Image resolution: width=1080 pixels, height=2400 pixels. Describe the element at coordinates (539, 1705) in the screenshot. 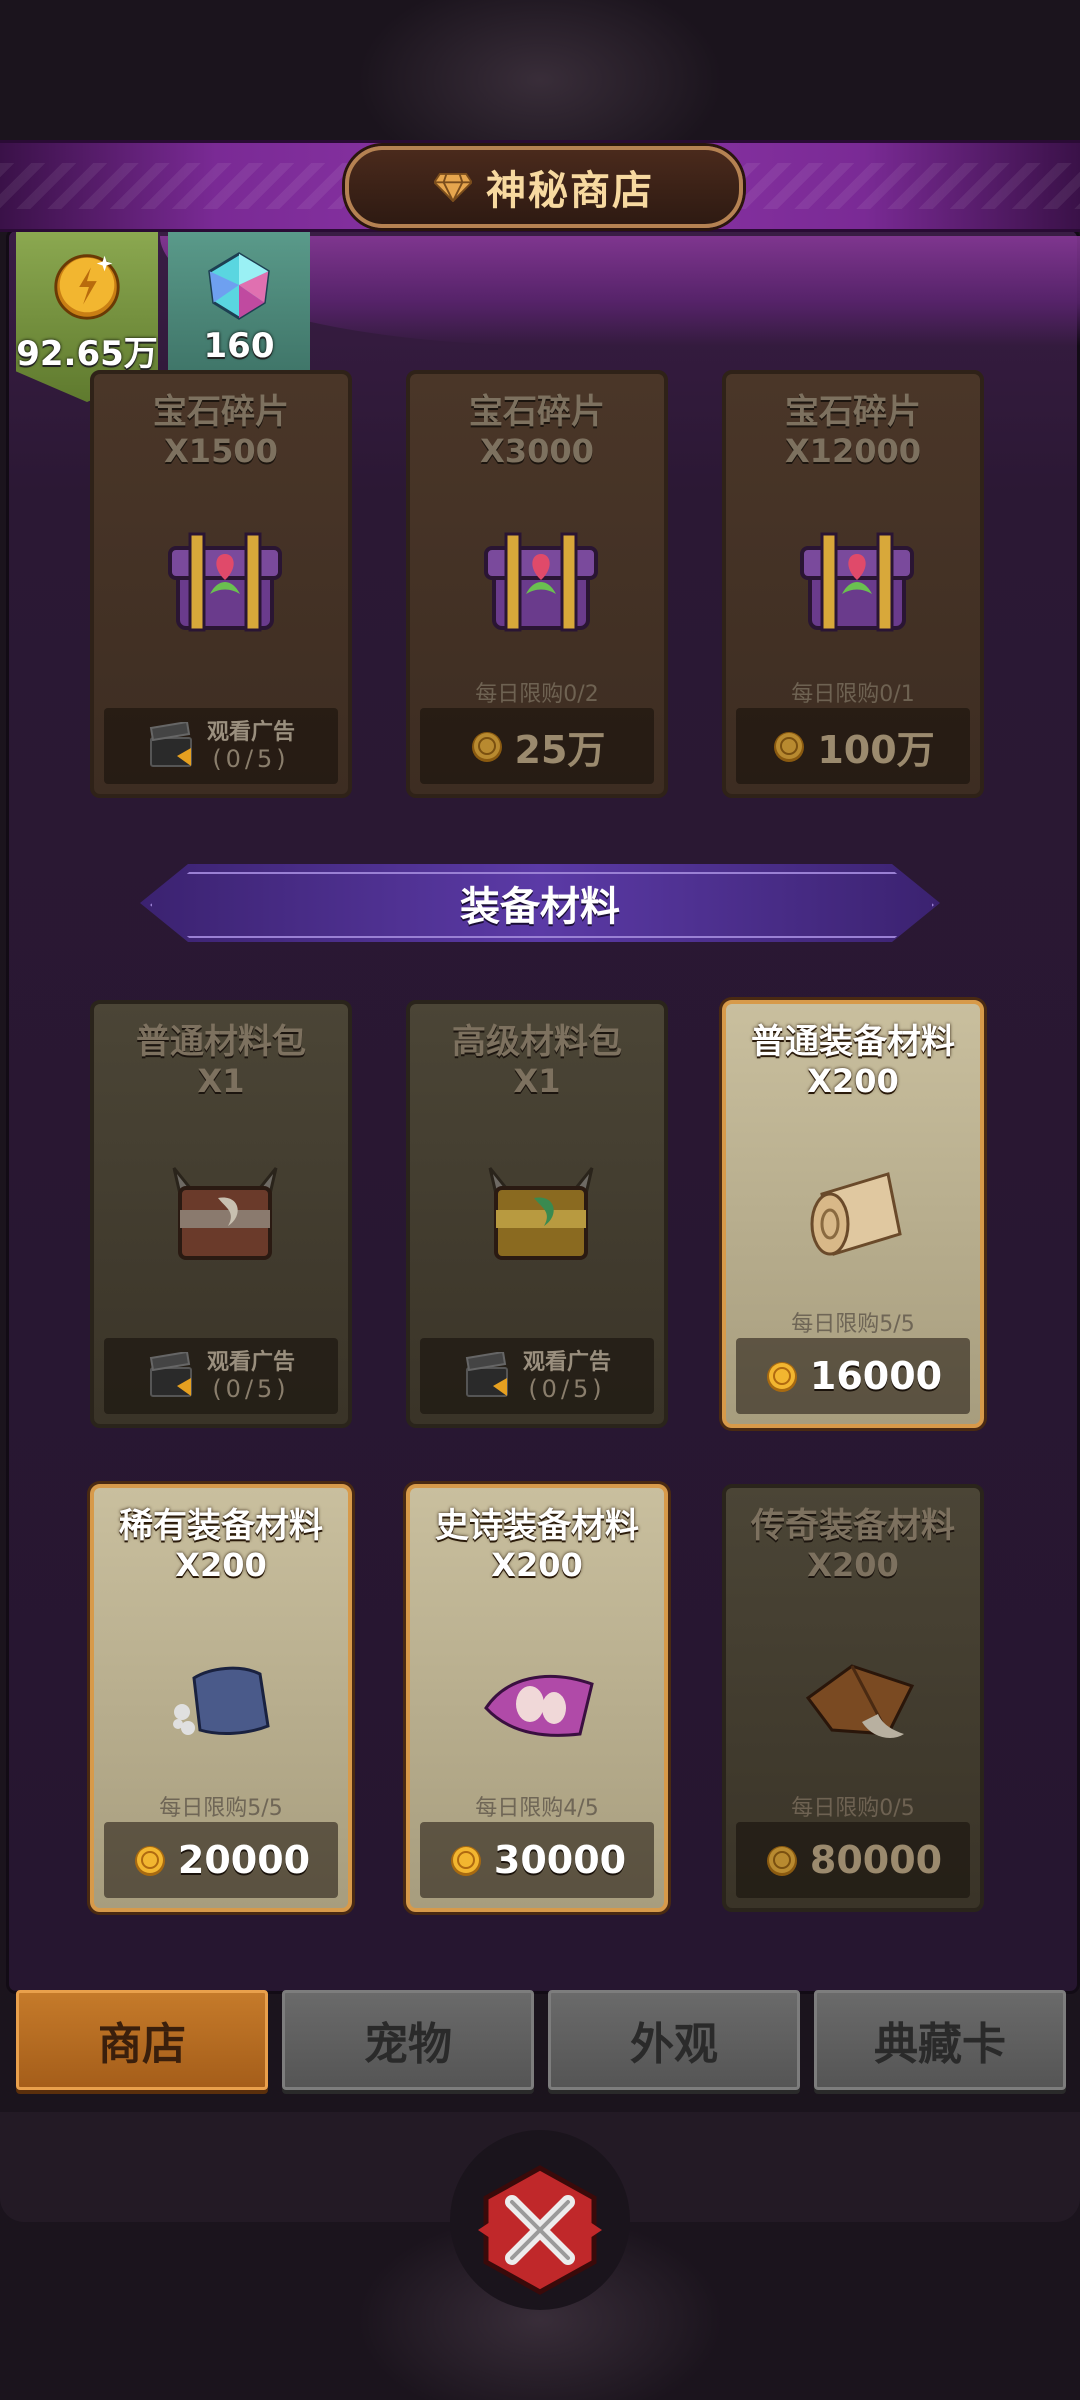

I see `silk-icon` at that location.